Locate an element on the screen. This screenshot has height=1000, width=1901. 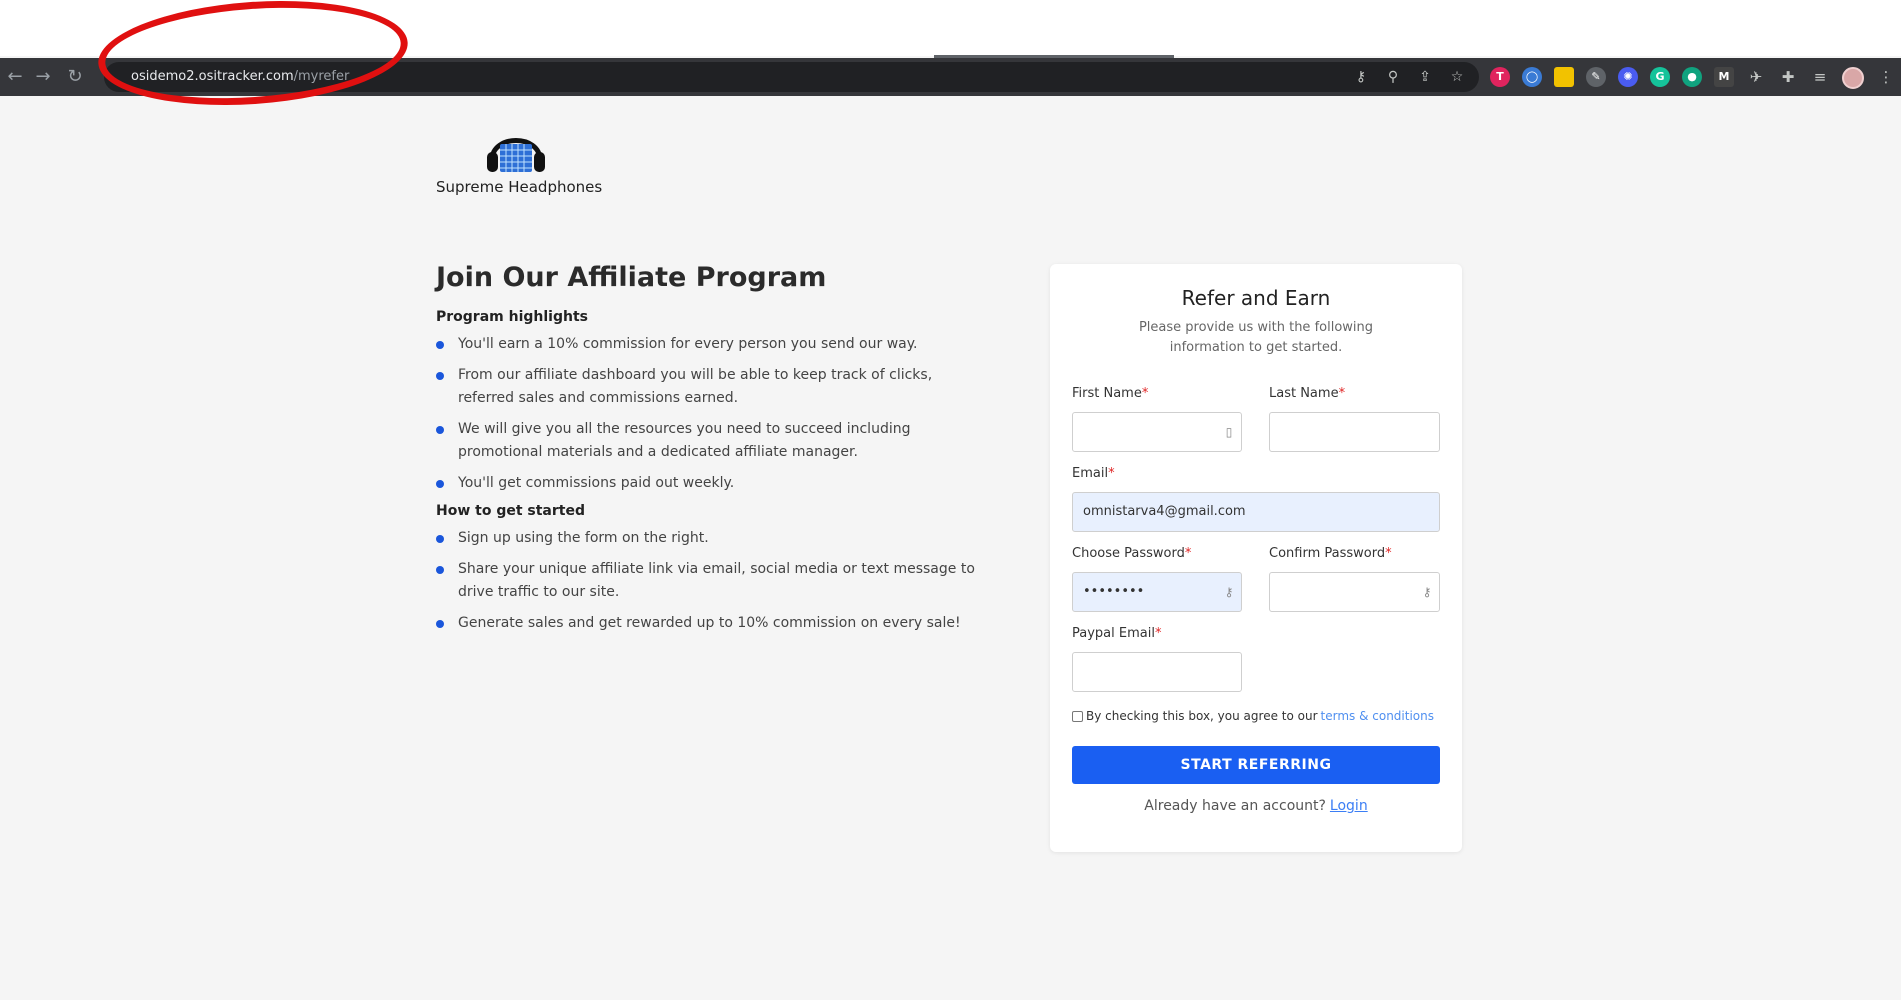
headphones-icon is located at coordinates (516, 150).